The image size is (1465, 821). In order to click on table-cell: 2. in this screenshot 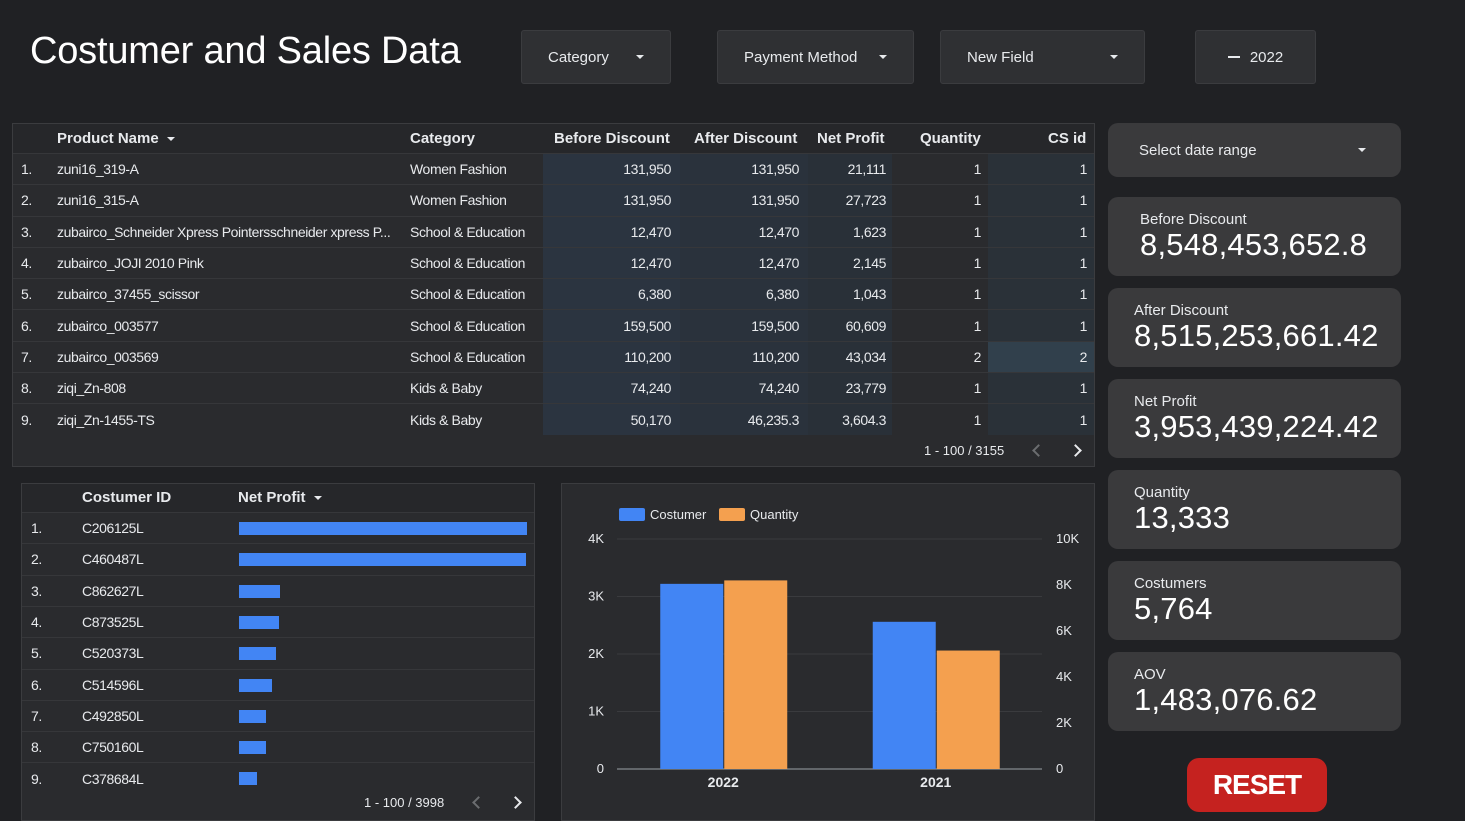, I will do `click(26, 200)`.